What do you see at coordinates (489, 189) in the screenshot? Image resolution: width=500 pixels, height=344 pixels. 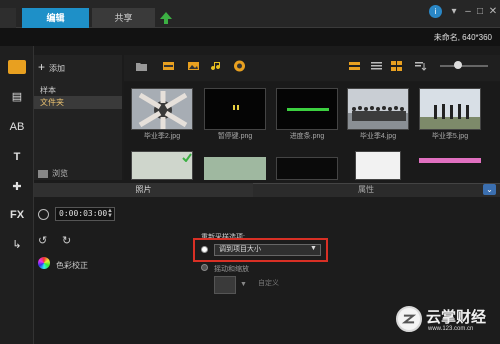 I see `collapse-chevron-icon: ⌄` at bounding box center [489, 189].